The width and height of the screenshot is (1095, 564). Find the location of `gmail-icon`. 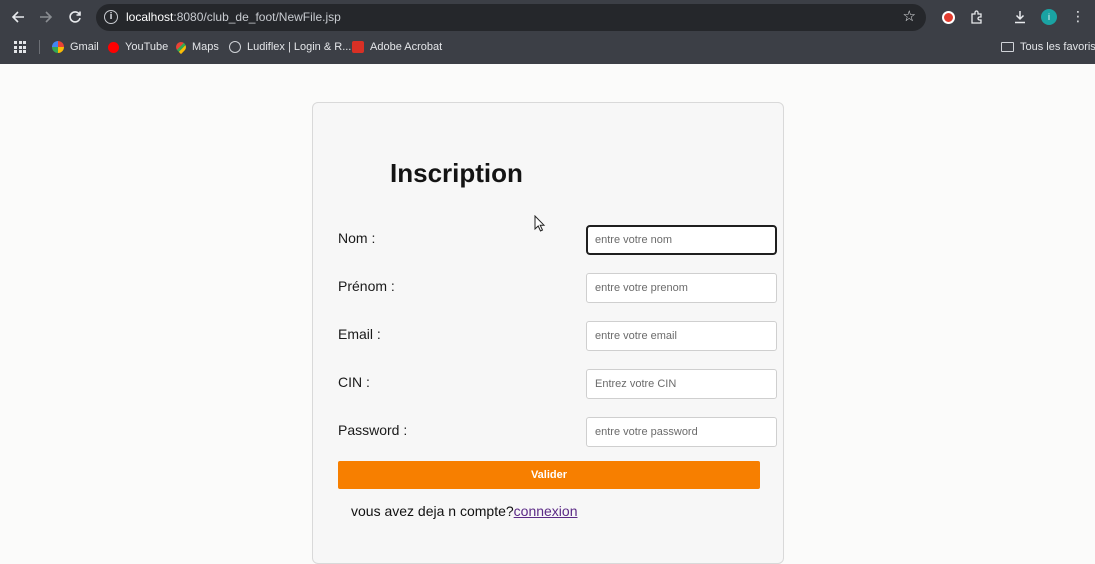

gmail-icon is located at coordinates (58, 47).